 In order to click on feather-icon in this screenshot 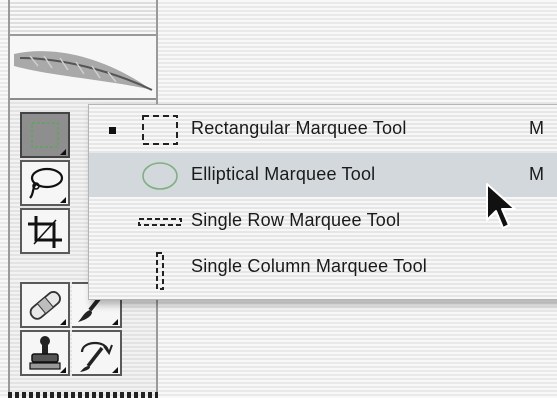, I will do `click(83, 71)`.